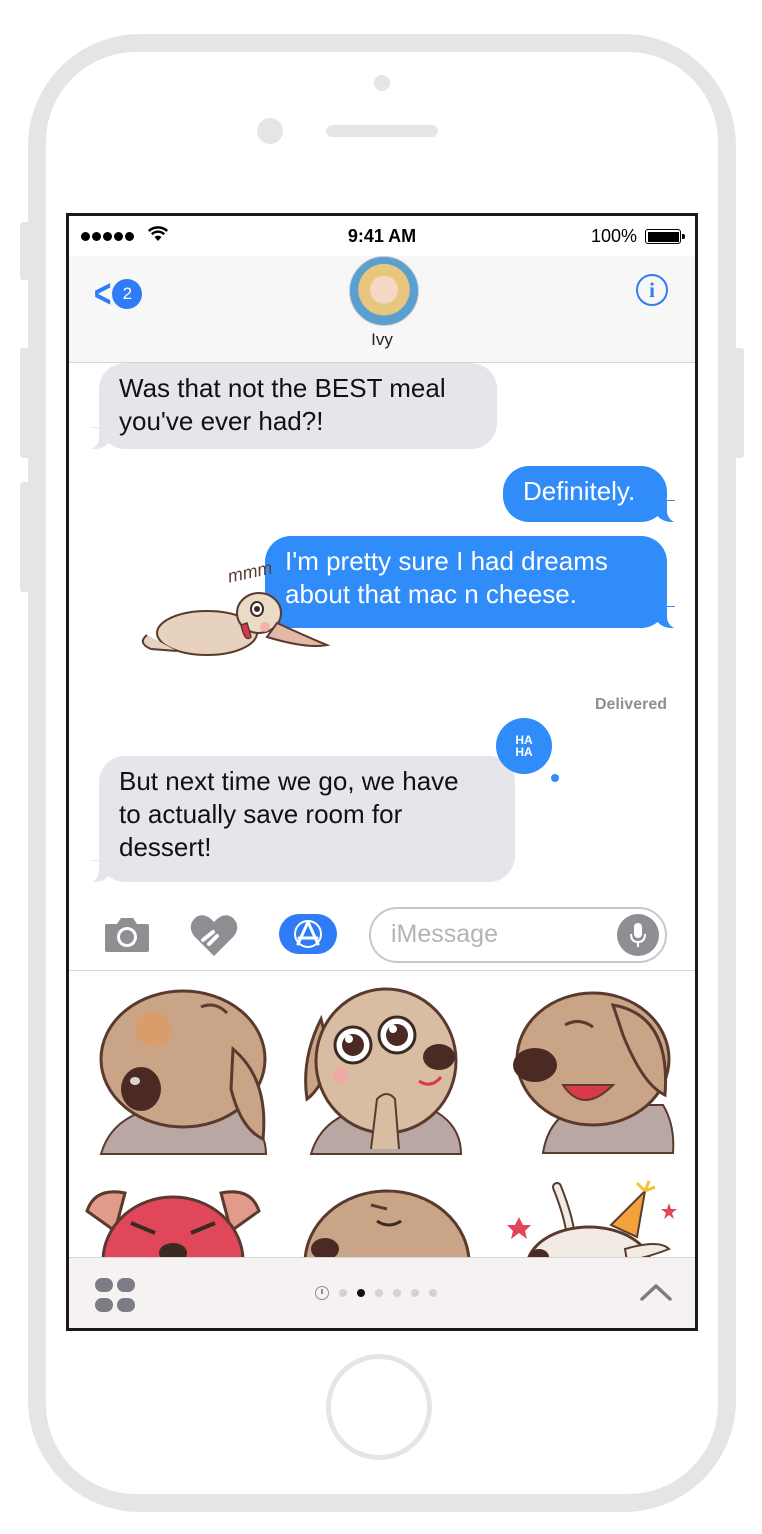 The height and width of the screenshot is (1534, 762). Describe the element at coordinates (384, 291) in the screenshot. I see `avatar` at that location.